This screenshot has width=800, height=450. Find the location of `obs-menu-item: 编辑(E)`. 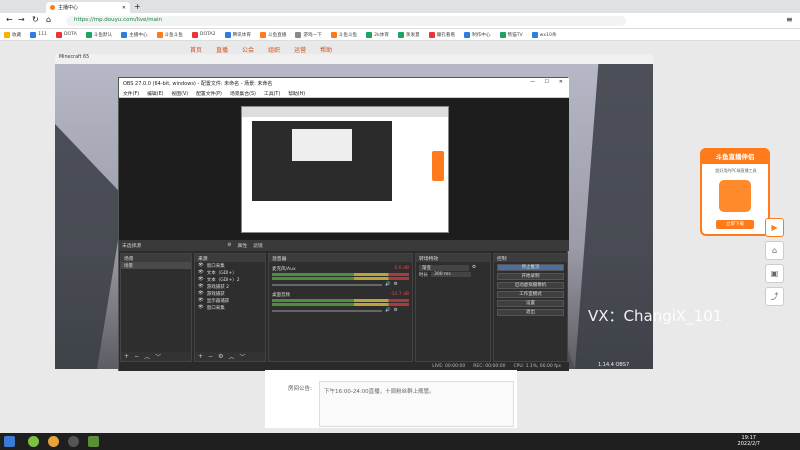

obs-menu-item: 编辑(E) is located at coordinates (155, 93).